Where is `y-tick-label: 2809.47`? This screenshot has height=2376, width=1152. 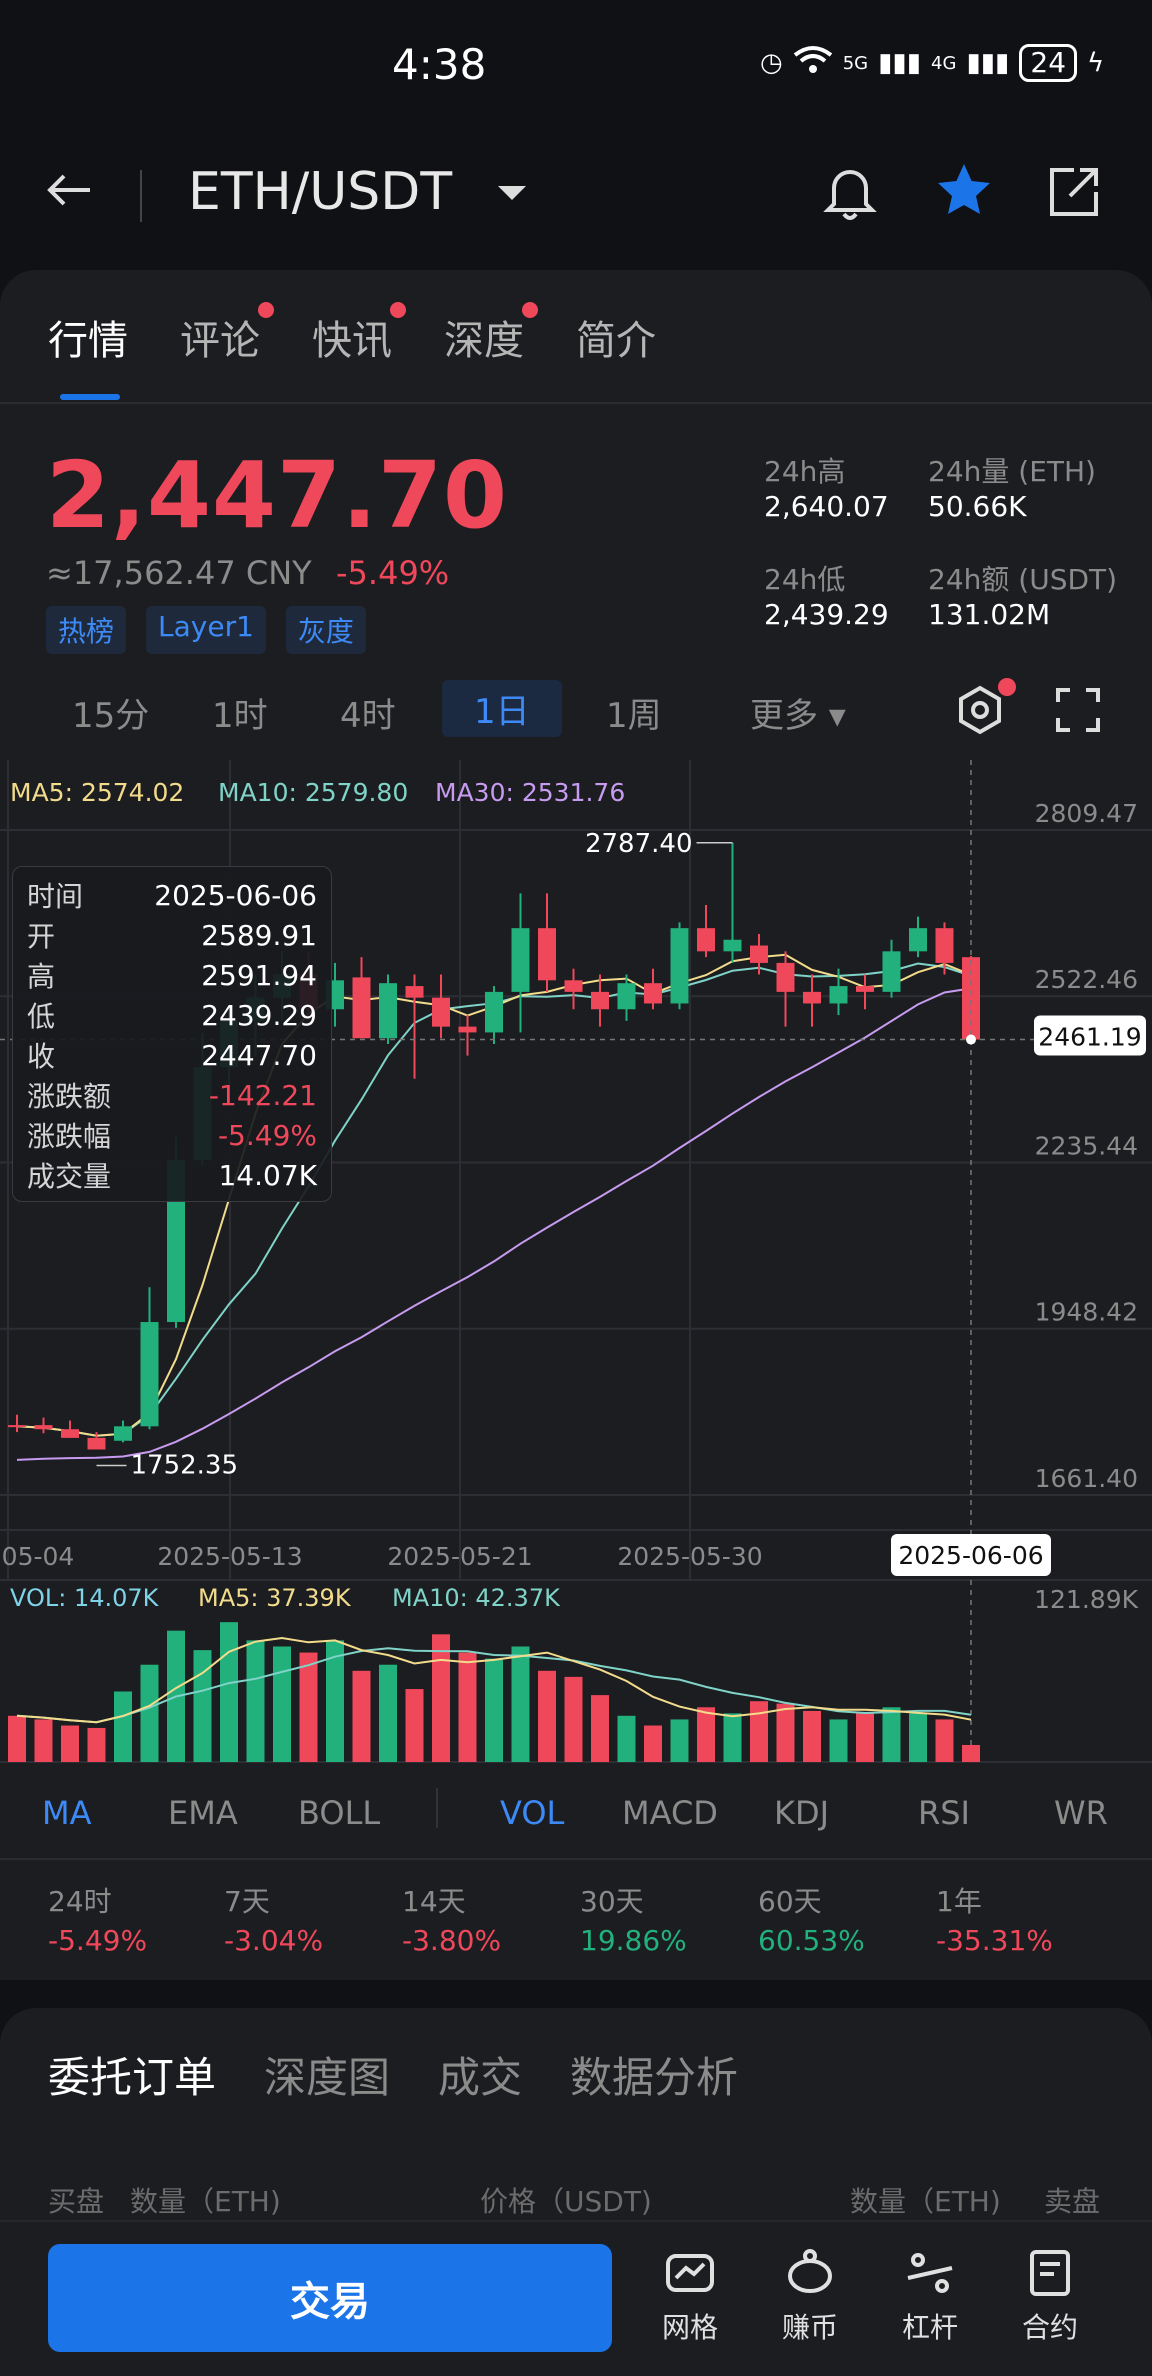 y-tick-label: 2809.47 is located at coordinates (1086, 813).